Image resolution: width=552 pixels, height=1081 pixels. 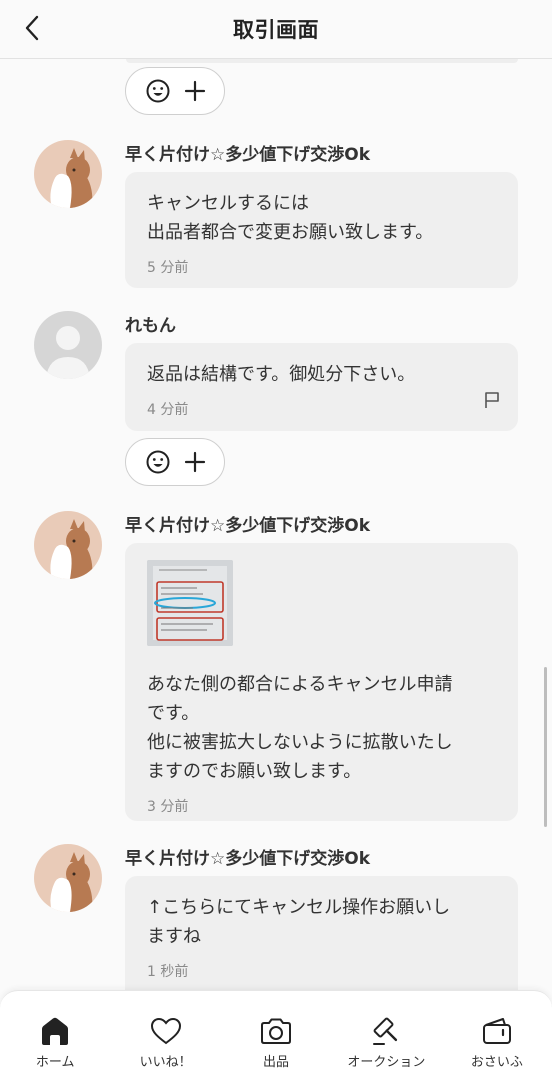 I want to click on message-text: 返品は結構です。御処分下さい。, so click(x=281, y=374).